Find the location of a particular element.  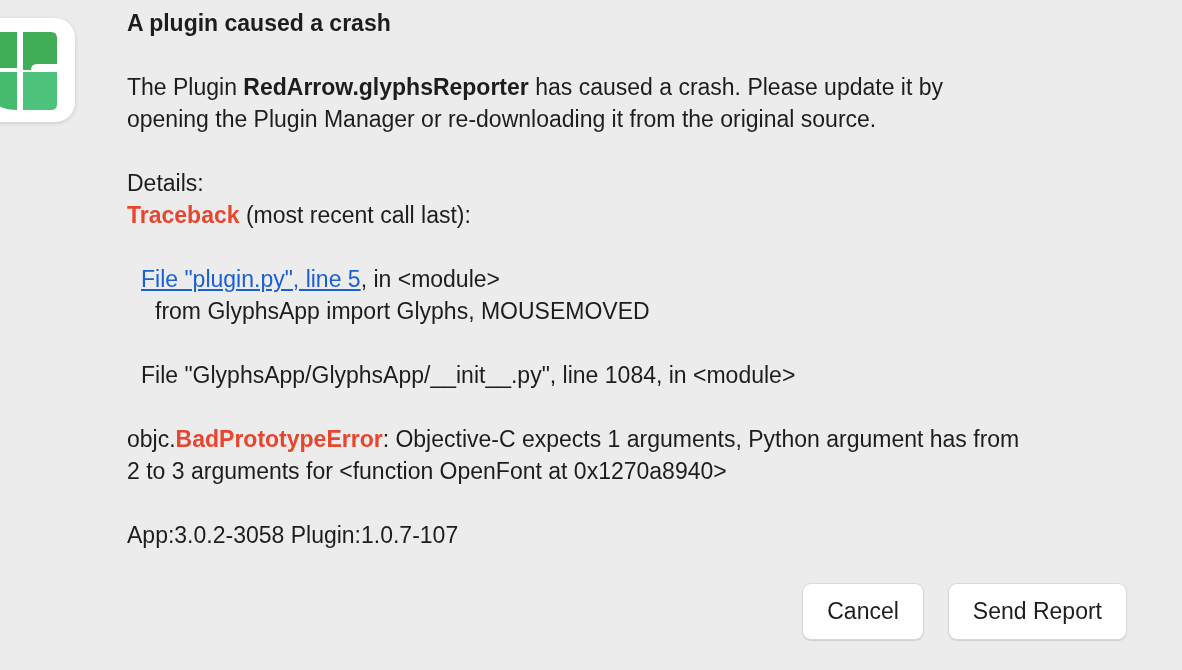

traceback-line: objc.BadPrototypeError: Objective-C expects 1 arguments, Python argument has from 2 to 3 arguments for <function OpenFont at 0x1270a8940> is located at coordinates (574, 455).